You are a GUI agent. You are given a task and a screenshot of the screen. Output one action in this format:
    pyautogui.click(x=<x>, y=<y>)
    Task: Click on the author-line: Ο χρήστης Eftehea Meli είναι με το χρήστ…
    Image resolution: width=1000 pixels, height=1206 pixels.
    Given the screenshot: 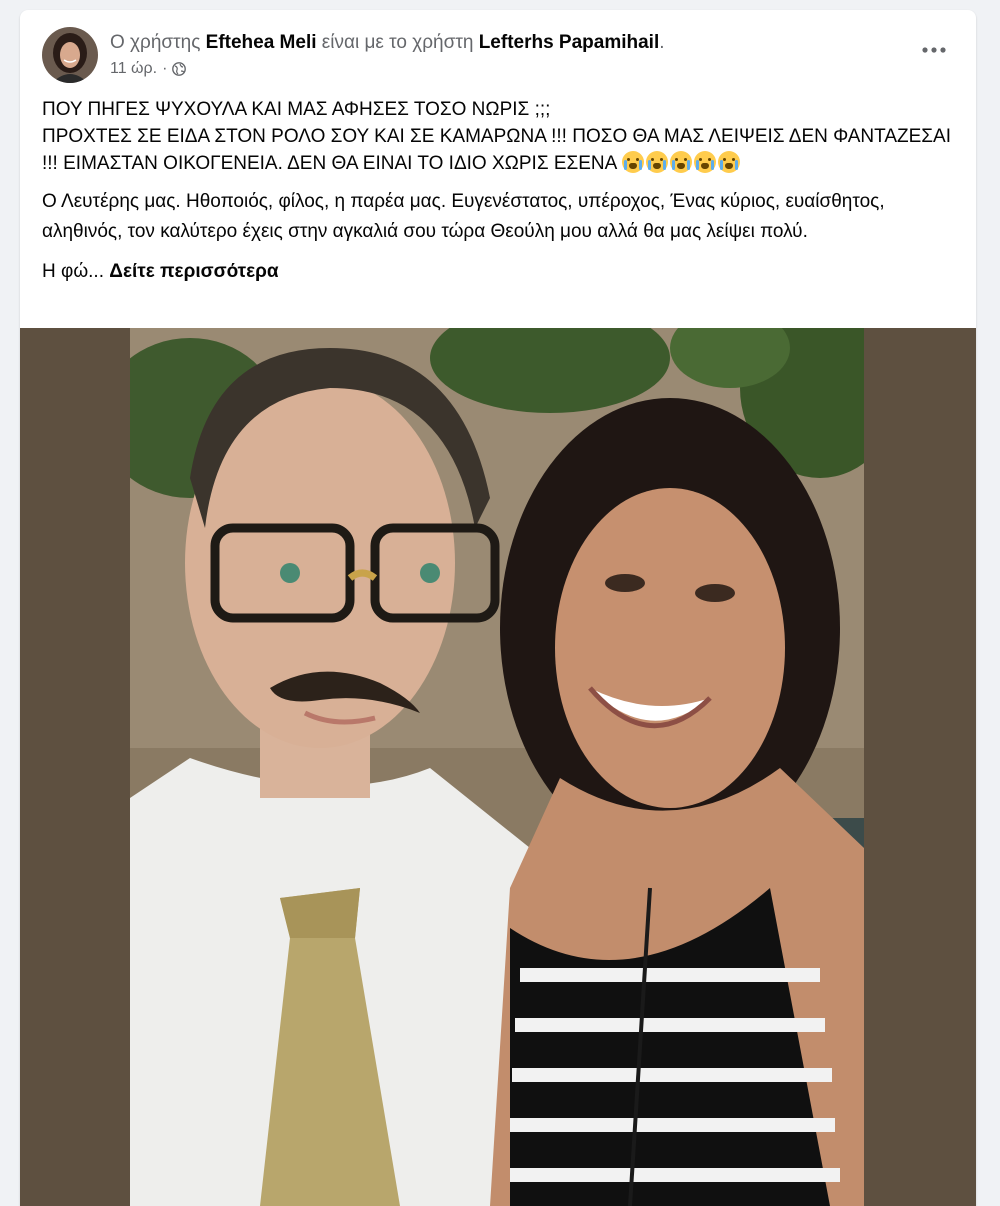 What is the action you would take?
    pyautogui.click(x=387, y=43)
    